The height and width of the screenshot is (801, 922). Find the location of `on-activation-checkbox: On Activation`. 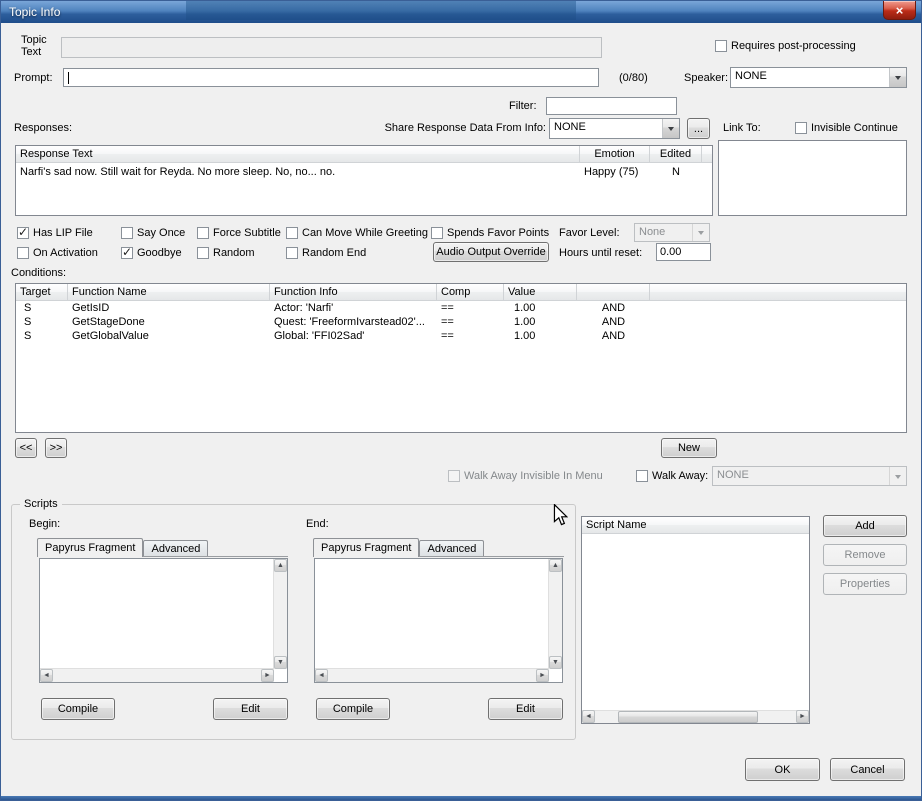

on-activation-checkbox: On Activation is located at coordinates (57, 252).